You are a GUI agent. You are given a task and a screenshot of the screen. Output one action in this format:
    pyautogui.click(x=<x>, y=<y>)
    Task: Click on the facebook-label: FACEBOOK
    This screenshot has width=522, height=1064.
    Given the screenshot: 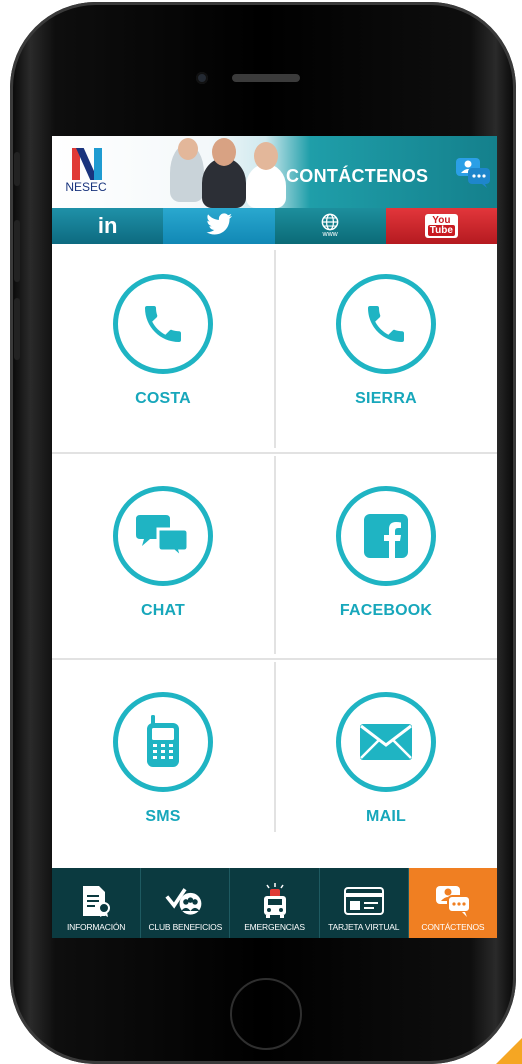 What is the action you would take?
    pyautogui.click(x=386, y=610)
    